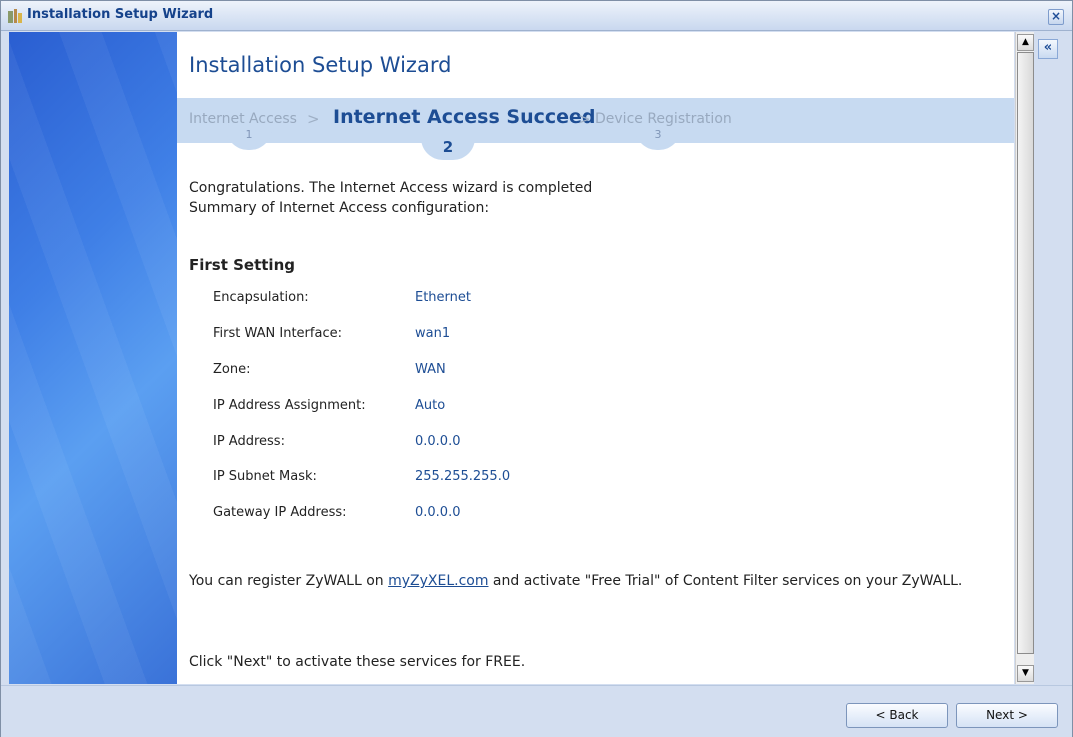 The width and height of the screenshot is (1073, 737). I want to click on wizard-footer: < Back Next >, so click(536, 711).